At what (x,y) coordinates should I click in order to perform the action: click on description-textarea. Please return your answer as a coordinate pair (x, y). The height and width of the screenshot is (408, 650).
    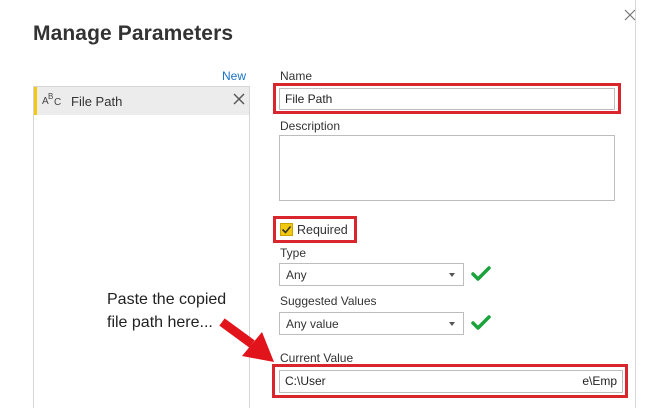
    Looking at the image, I should click on (447, 168).